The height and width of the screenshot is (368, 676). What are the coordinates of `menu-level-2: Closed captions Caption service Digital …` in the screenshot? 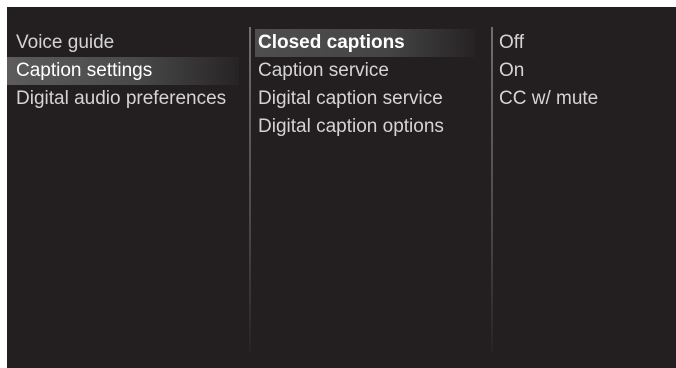 It's located at (373, 85).